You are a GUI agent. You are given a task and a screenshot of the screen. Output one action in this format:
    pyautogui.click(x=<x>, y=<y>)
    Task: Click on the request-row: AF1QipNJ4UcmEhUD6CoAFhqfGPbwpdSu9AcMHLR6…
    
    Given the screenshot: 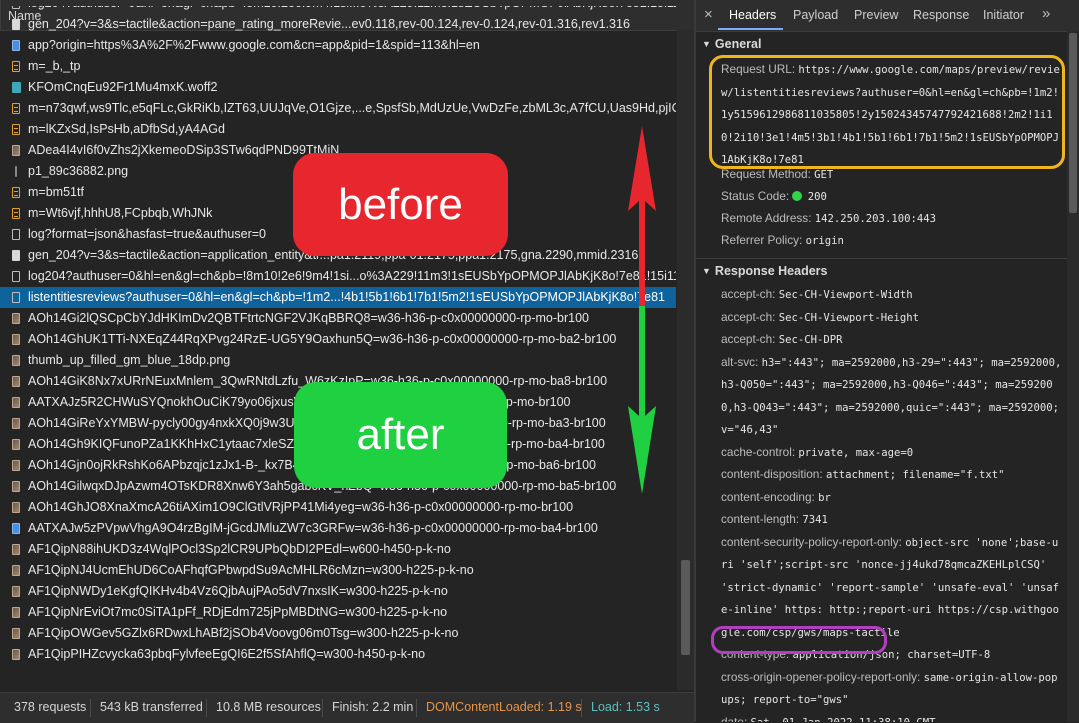 What is the action you would take?
    pyautogui.click(x=338, y=570)
    